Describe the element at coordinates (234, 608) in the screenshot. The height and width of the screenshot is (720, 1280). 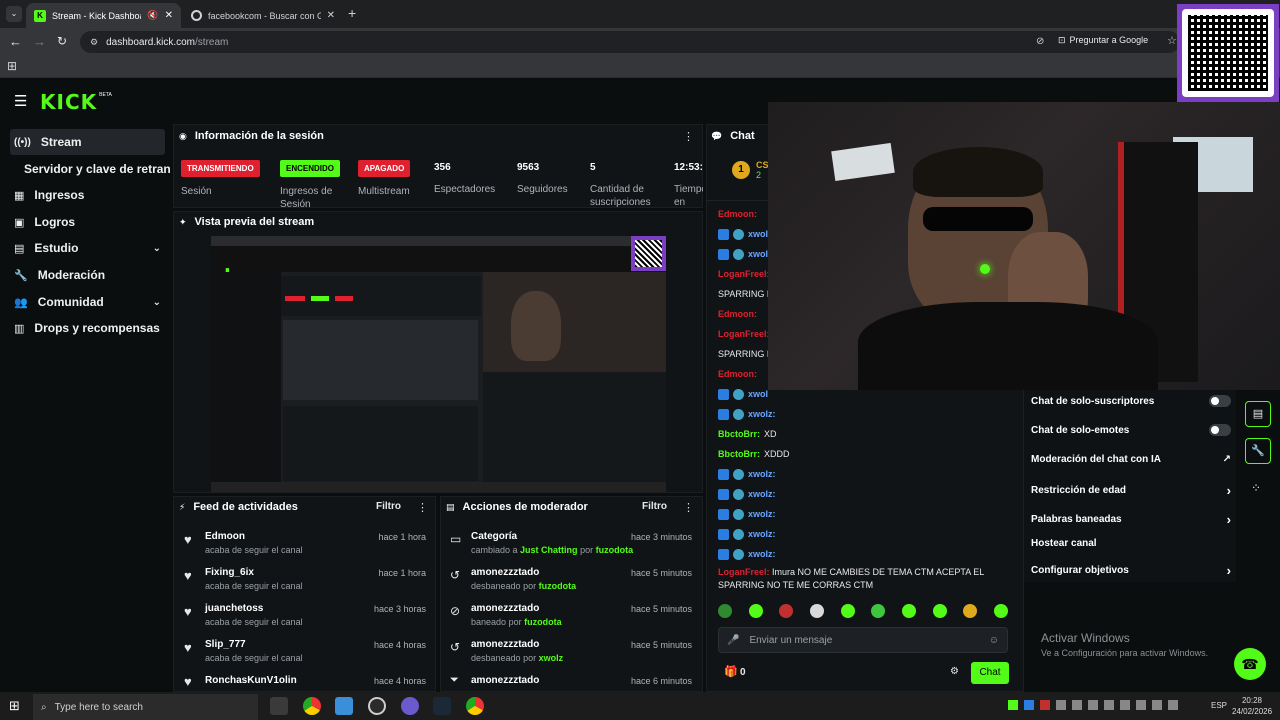
I see `activity-username: juanchetoss` at that location.